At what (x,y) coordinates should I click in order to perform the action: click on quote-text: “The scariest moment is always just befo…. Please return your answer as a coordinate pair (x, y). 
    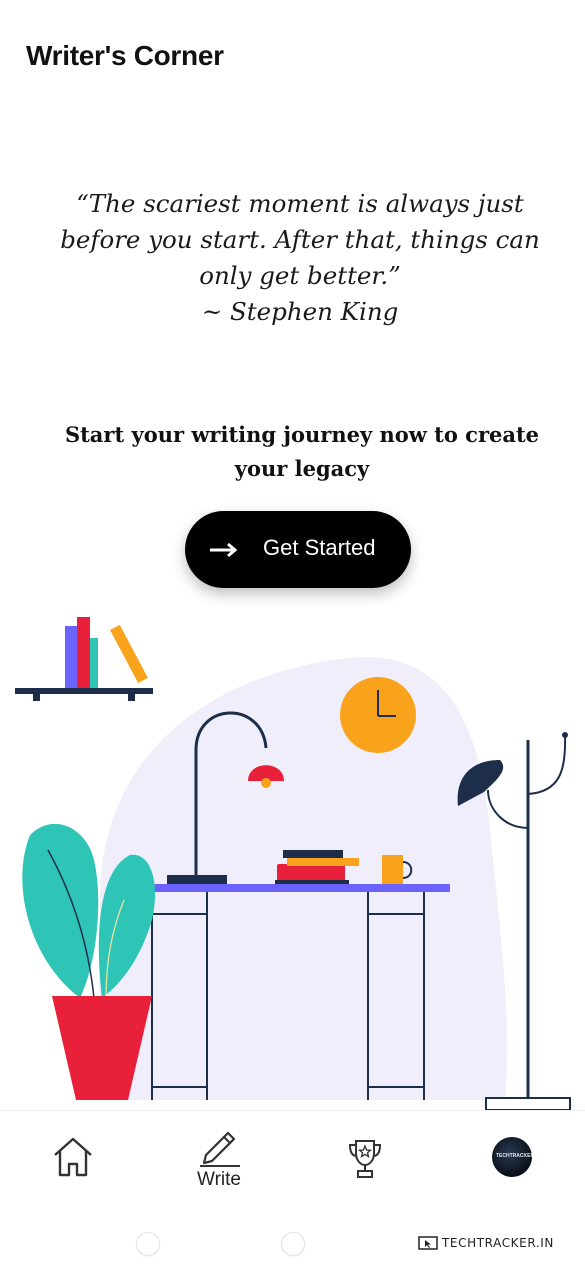
    Looking at the image, I should click on (300, 239).